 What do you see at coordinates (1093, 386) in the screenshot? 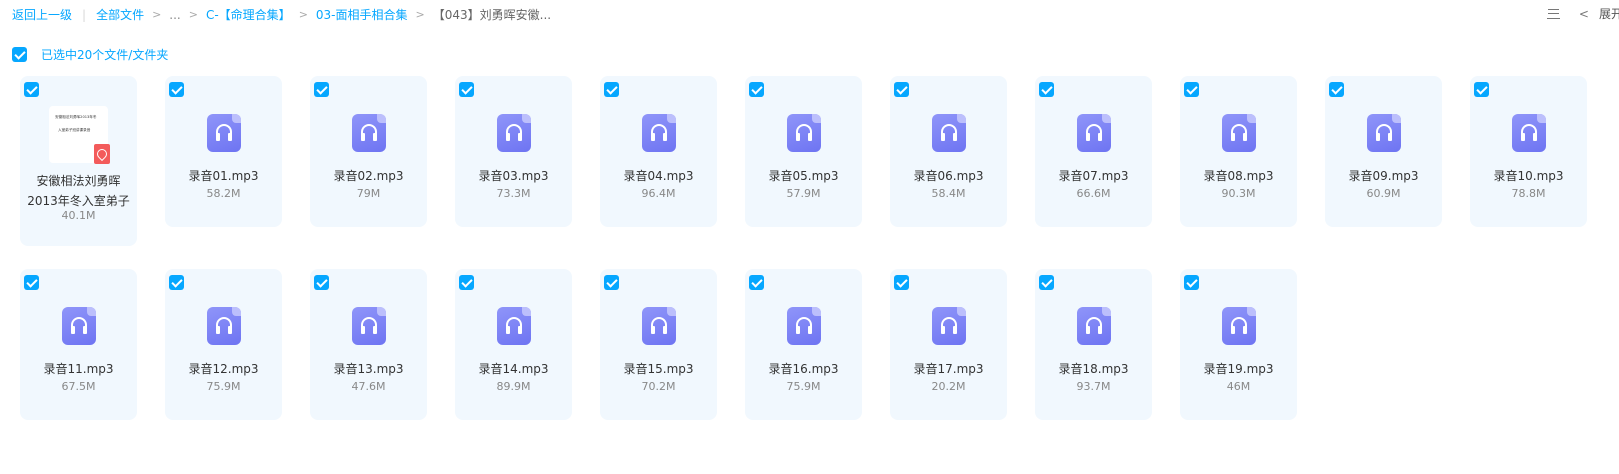
I see `file-size: 93.7M` at bounding box center [1093, 386].